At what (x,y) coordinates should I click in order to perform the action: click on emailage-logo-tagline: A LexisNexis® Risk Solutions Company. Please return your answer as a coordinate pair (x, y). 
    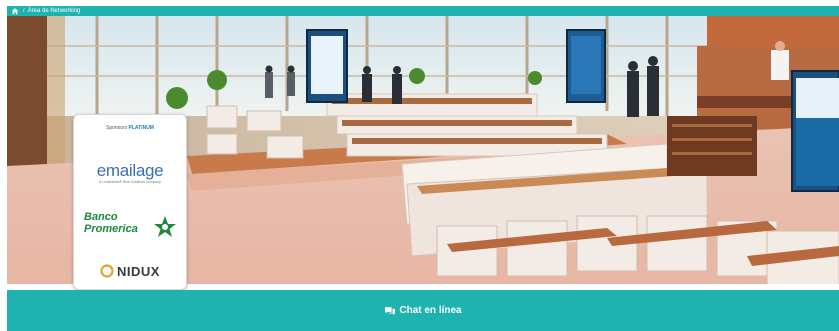
    Looking at the image, I should click on (130, 182).